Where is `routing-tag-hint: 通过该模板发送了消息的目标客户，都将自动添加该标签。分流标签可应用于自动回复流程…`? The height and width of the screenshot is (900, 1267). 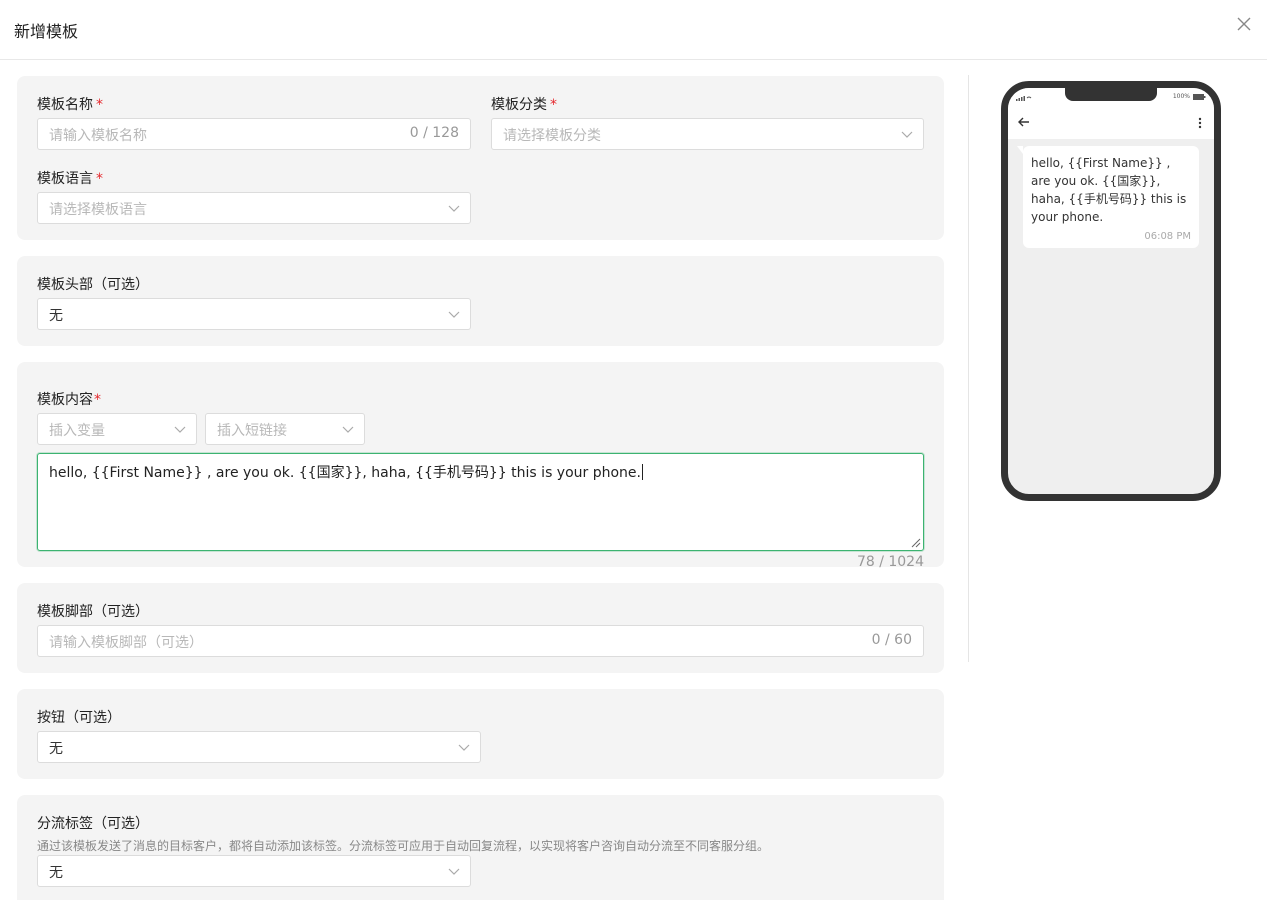
routing-tag-hint: 通过该模板发送了消息的目标客户，都将自动添加该标签。分流标签可应用于自动回复流程… is located at coordinates (403, 846).